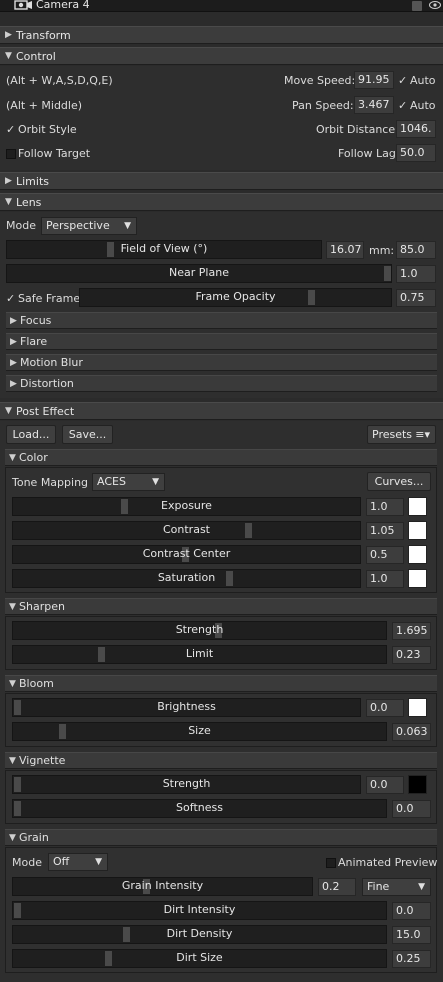 This screenshot has height=982, width=443. I want to click on subsection-color-header: ▼ Color, so click(221, 457).